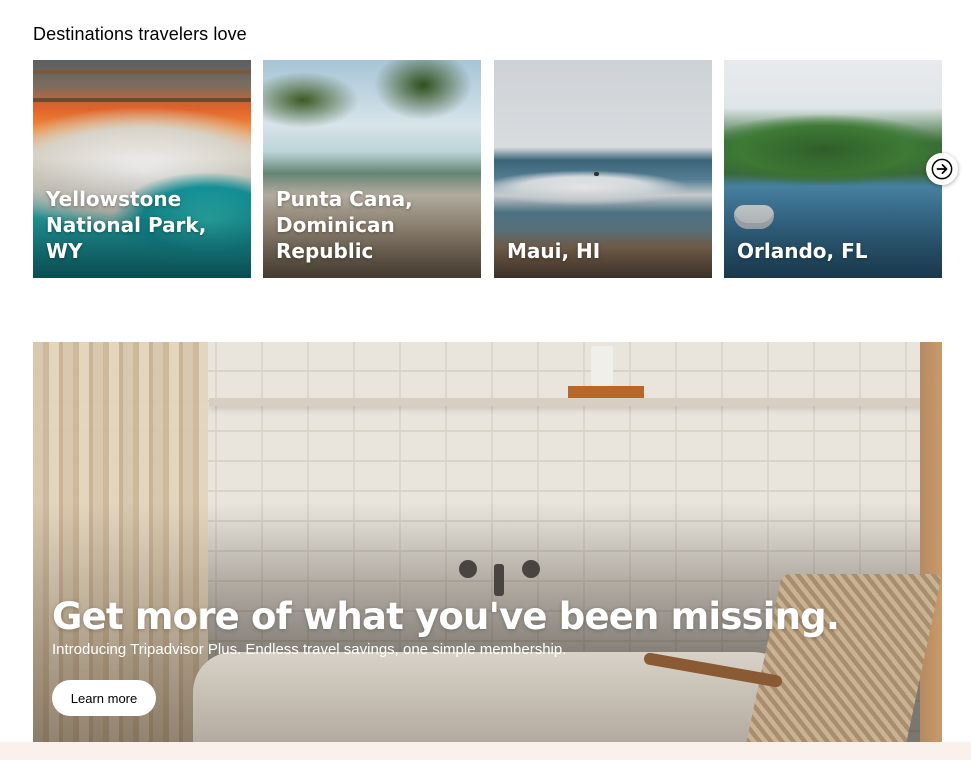 The height and width of the screenshot is (760, 971). What do you see at coordinates (372, 169) in the screenshot?
I see `destination-card-punta-cana: Punta Cana, Dominican Republic` at bounding box center [372, 169].